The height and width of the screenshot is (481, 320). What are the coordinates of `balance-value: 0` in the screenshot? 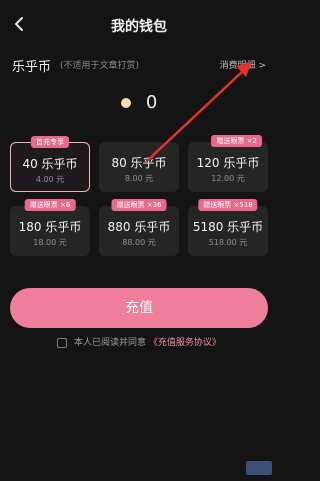 It's located at (151, 102).